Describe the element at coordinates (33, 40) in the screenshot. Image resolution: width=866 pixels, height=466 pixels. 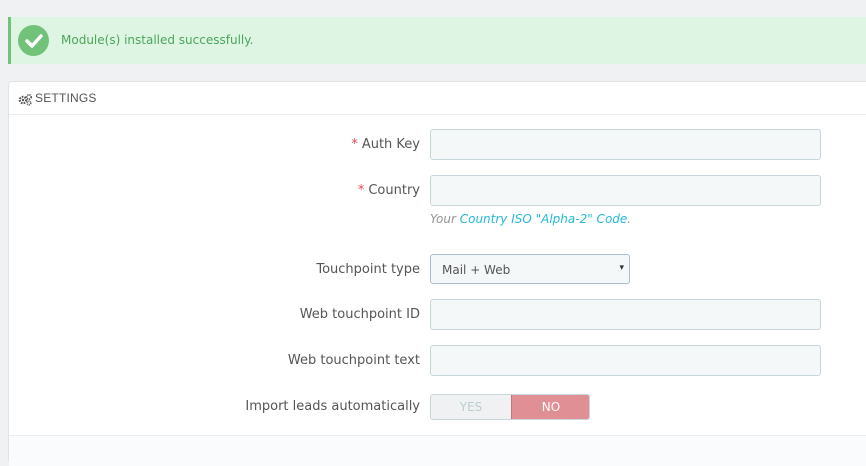
I see `check-circle-icon` at that location.